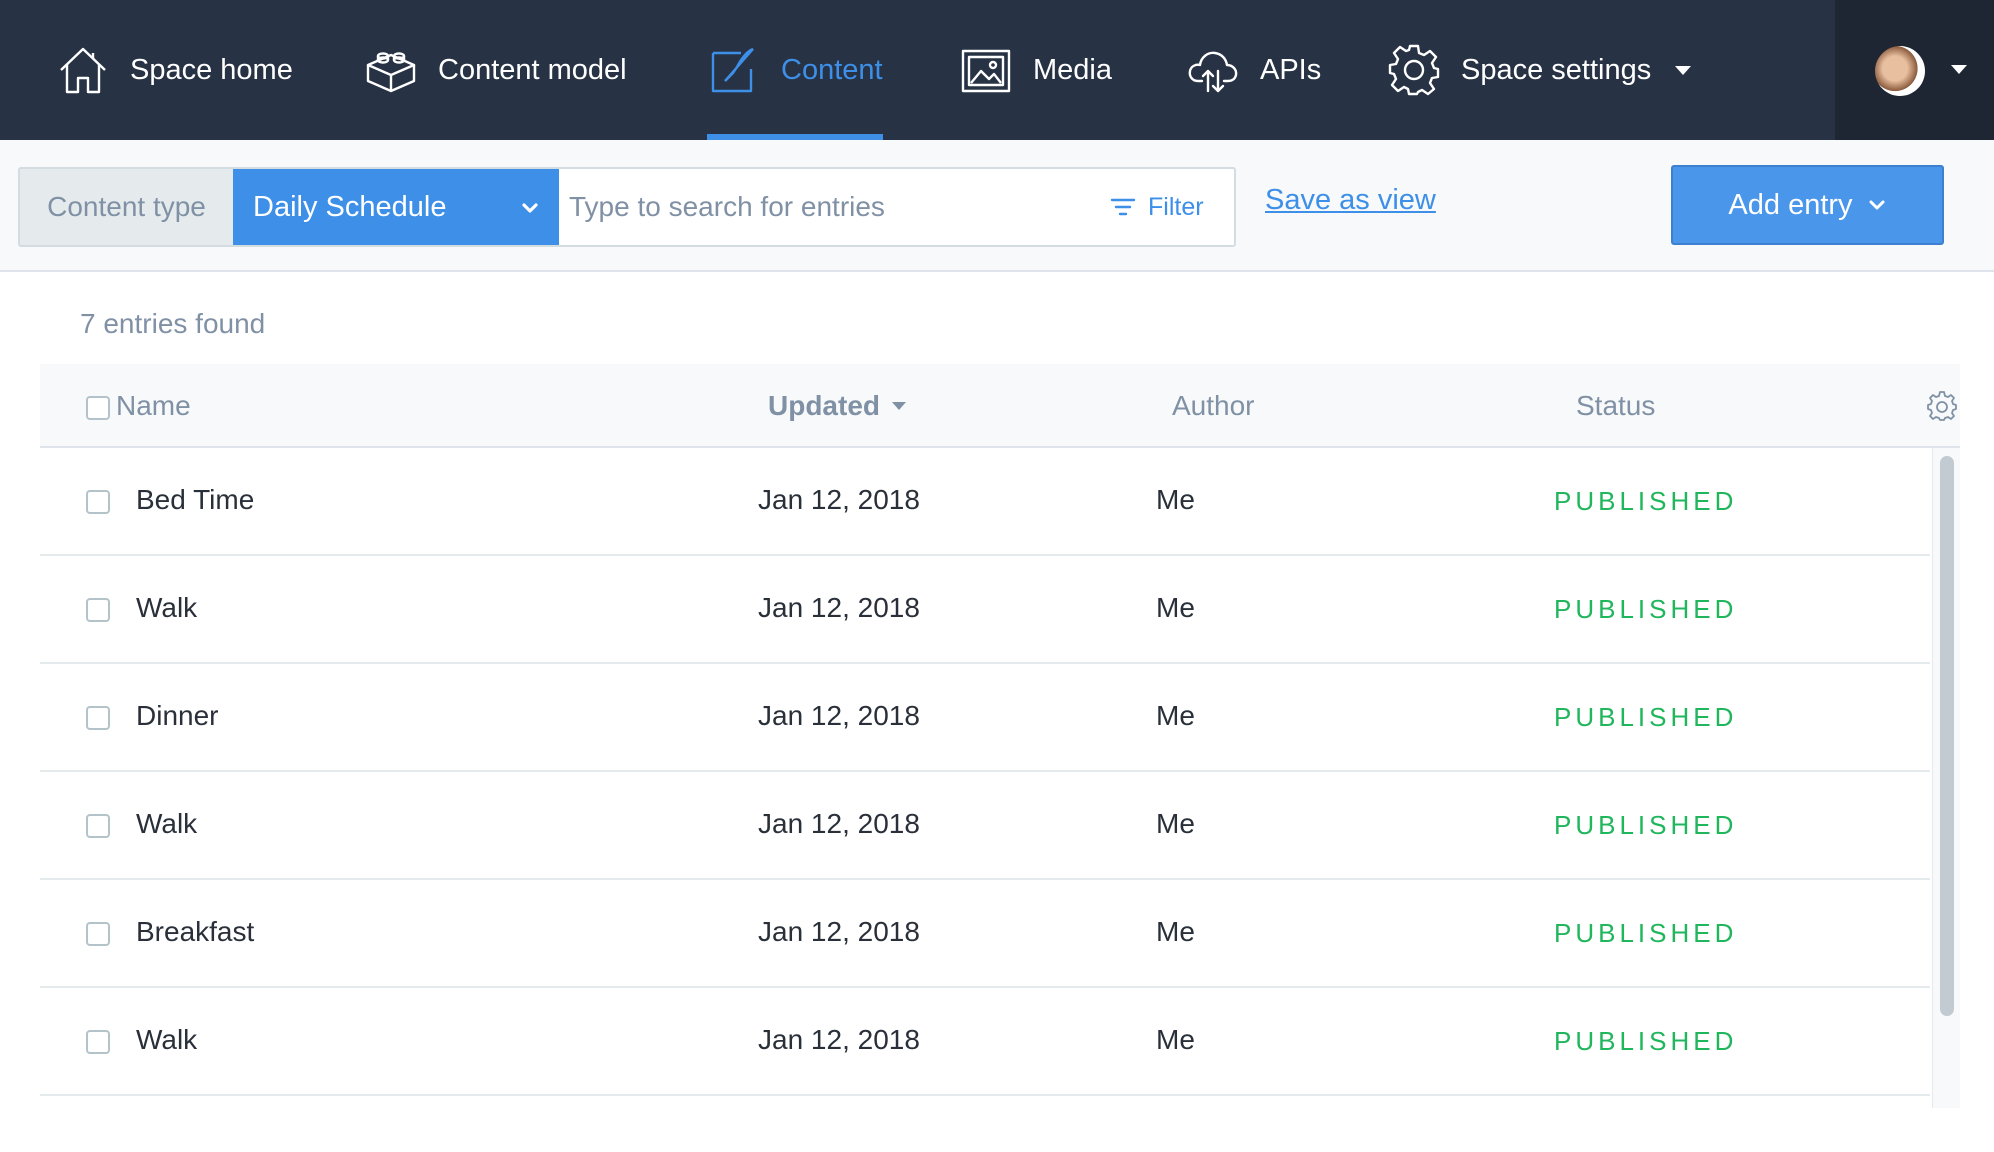 This screenshot has width=1994, height=1152. What do you see at coordinates (532, 69) in the screenshot?
I see `nav-label: Content model` at bounding box center [532, 69].